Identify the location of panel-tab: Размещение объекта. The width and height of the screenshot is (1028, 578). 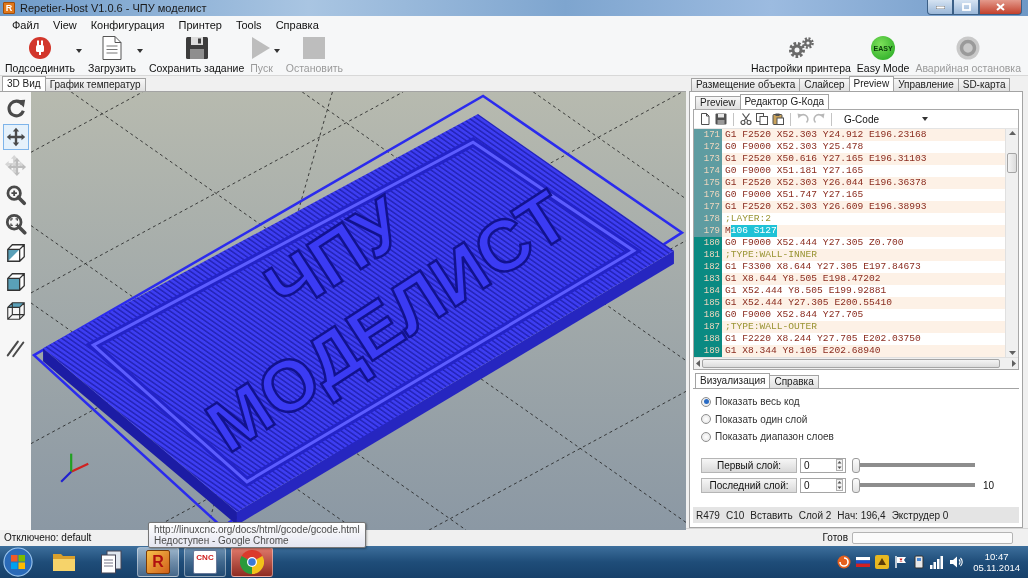
(746, 84).